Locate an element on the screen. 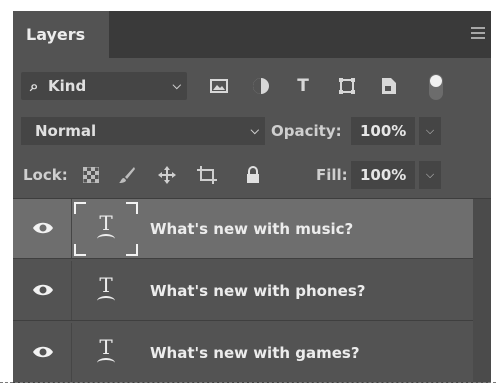  fill-label: Fill: is located at coordinates (332, 175).